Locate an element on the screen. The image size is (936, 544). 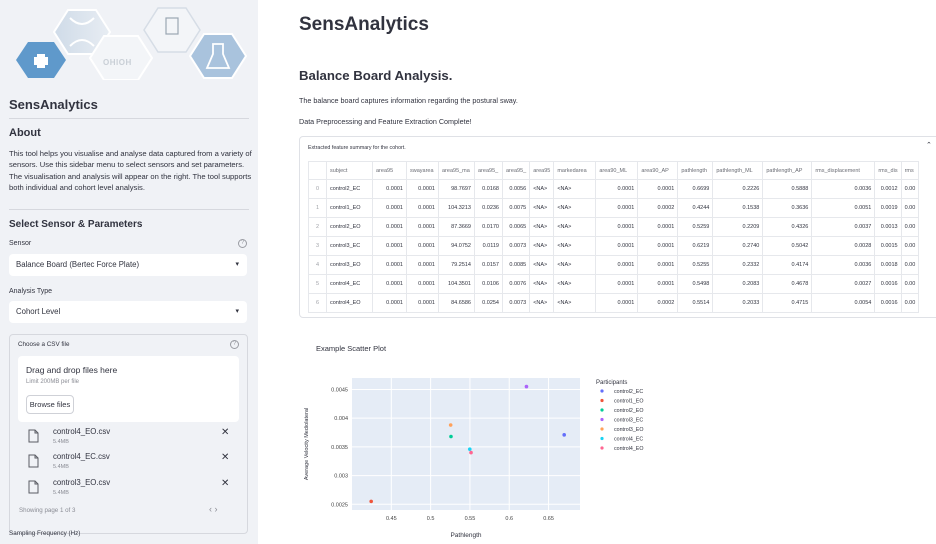
app-logo is located at coordinates (129, 40).